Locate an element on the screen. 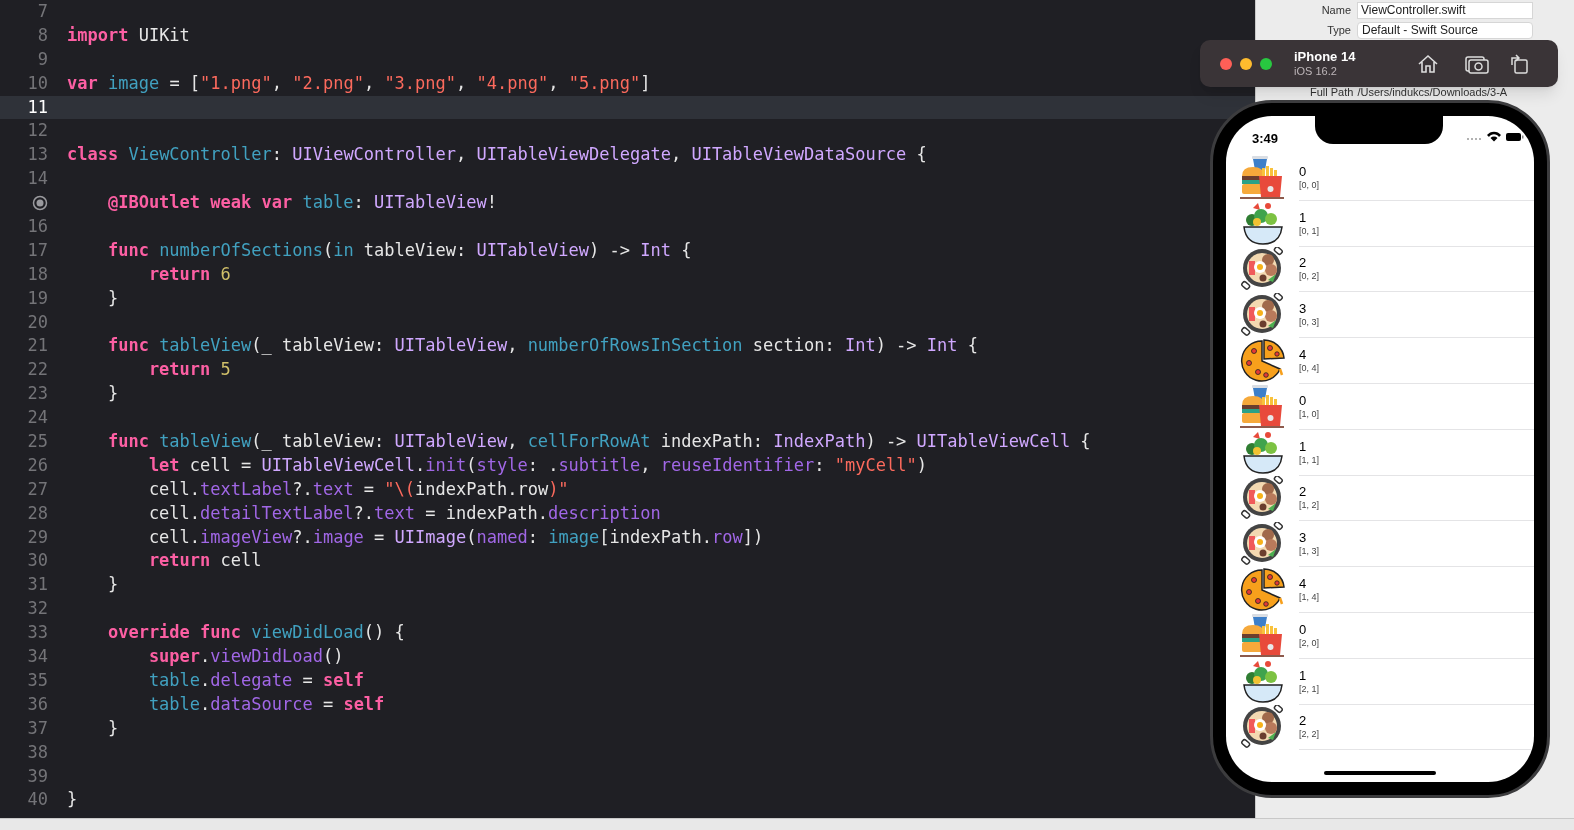  cell-subtitle: [1, 4] is located at coordinates (1309, 597).